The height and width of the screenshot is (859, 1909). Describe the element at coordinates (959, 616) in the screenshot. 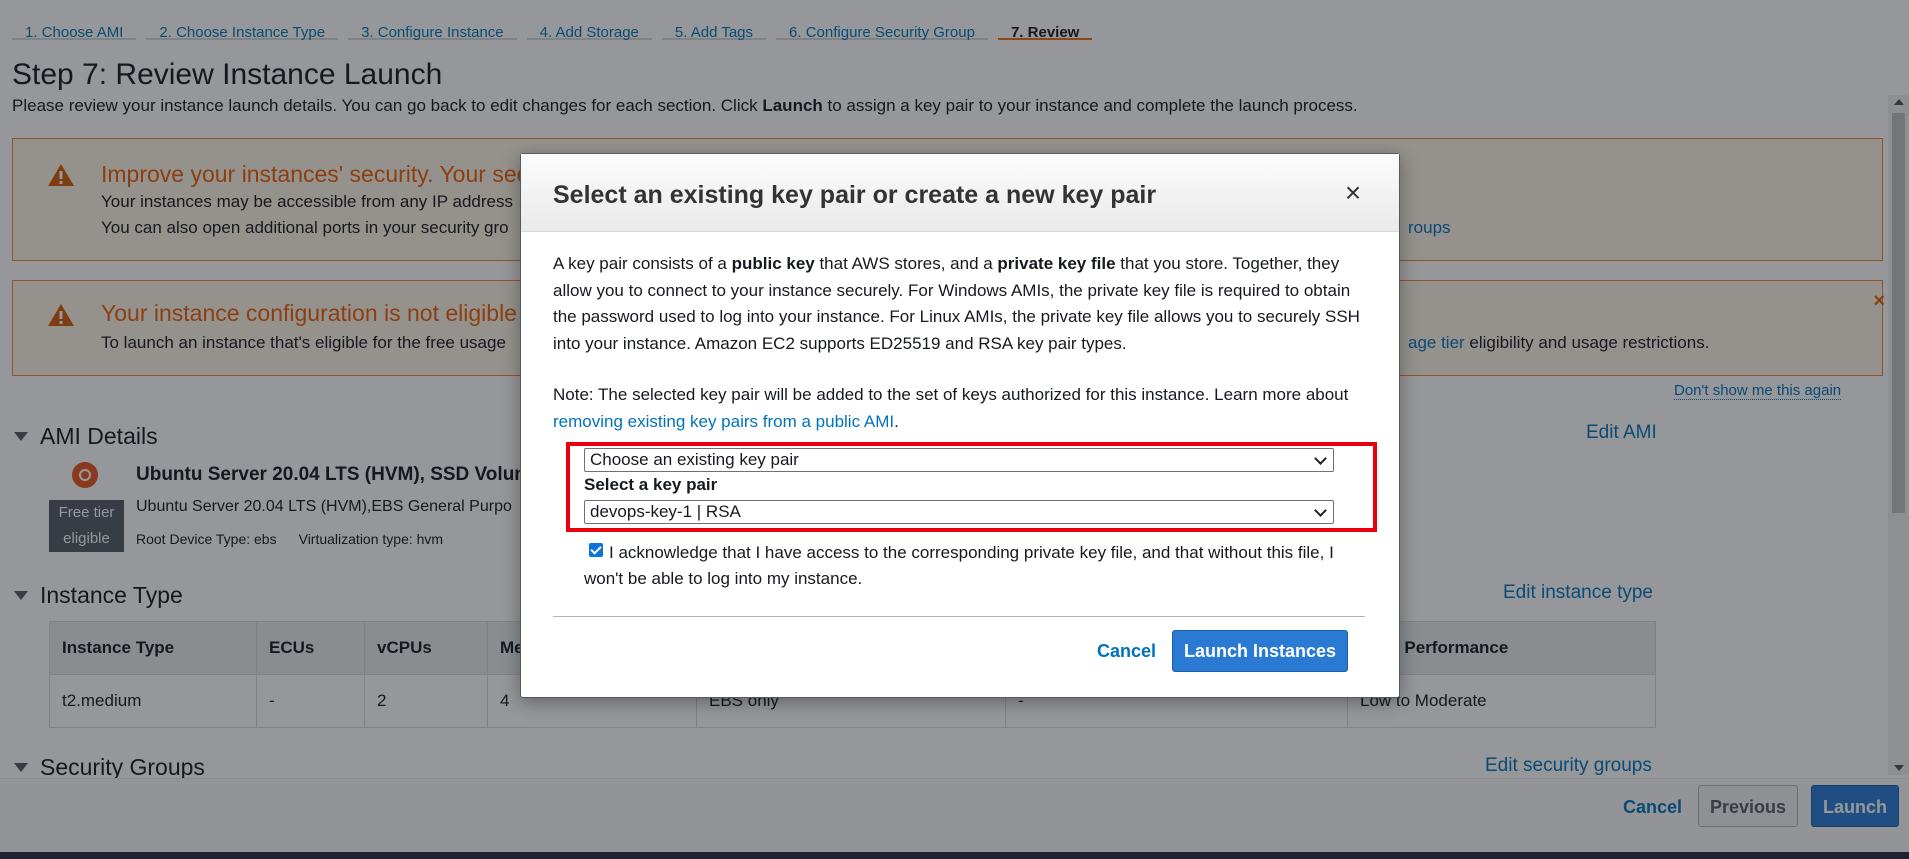

I see `dialog-divider` at that location.